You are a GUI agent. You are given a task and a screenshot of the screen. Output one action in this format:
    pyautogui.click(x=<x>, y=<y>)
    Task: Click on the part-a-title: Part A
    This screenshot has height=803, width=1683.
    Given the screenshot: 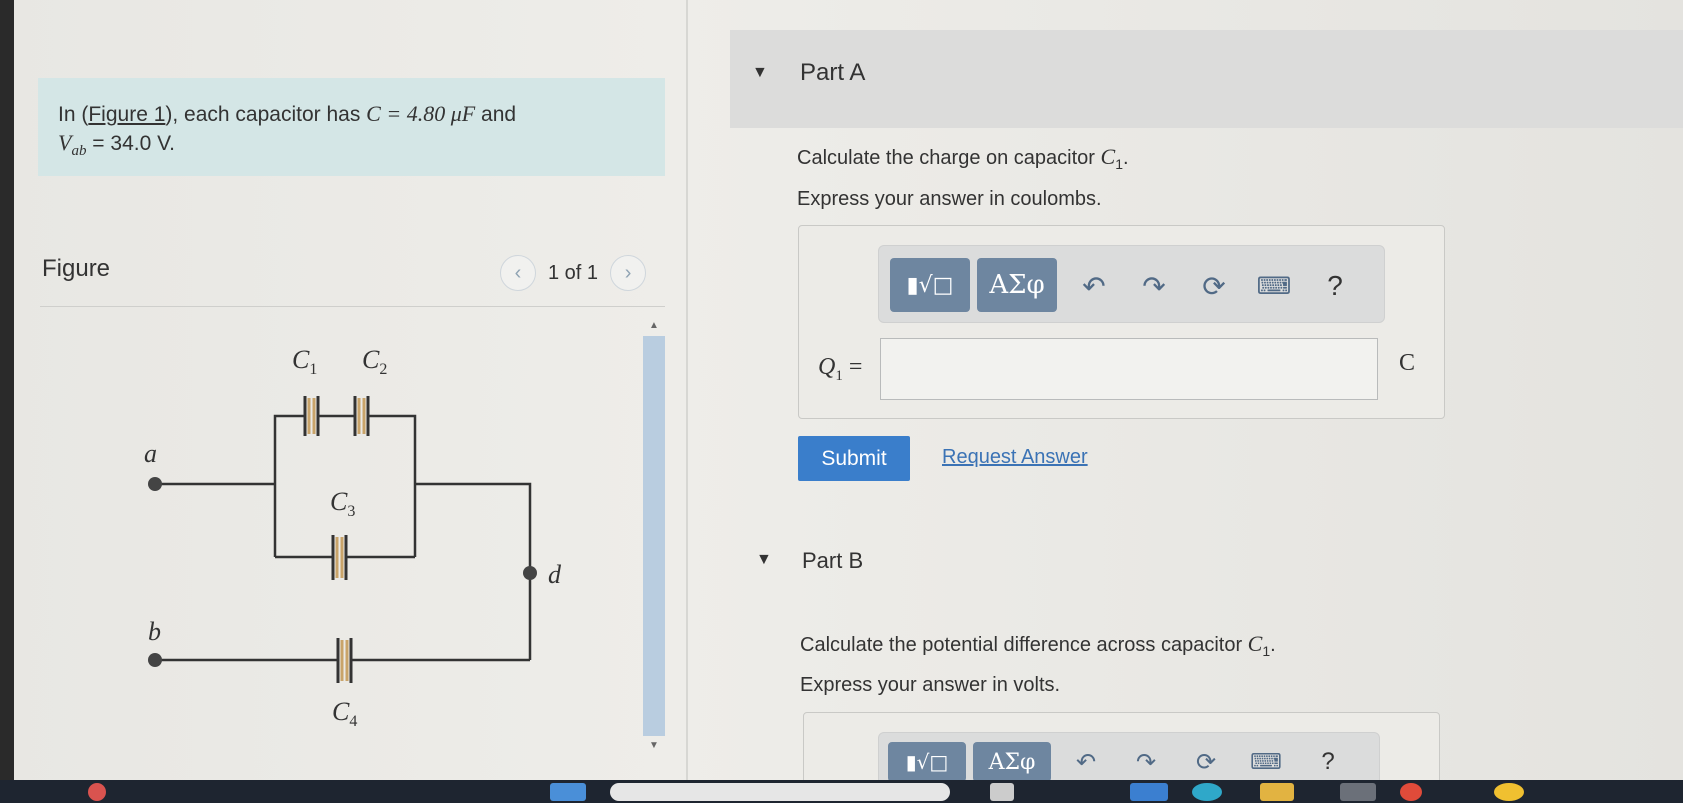 What is the action you would take?
    pyautogui.click(x=832, y=73)
    